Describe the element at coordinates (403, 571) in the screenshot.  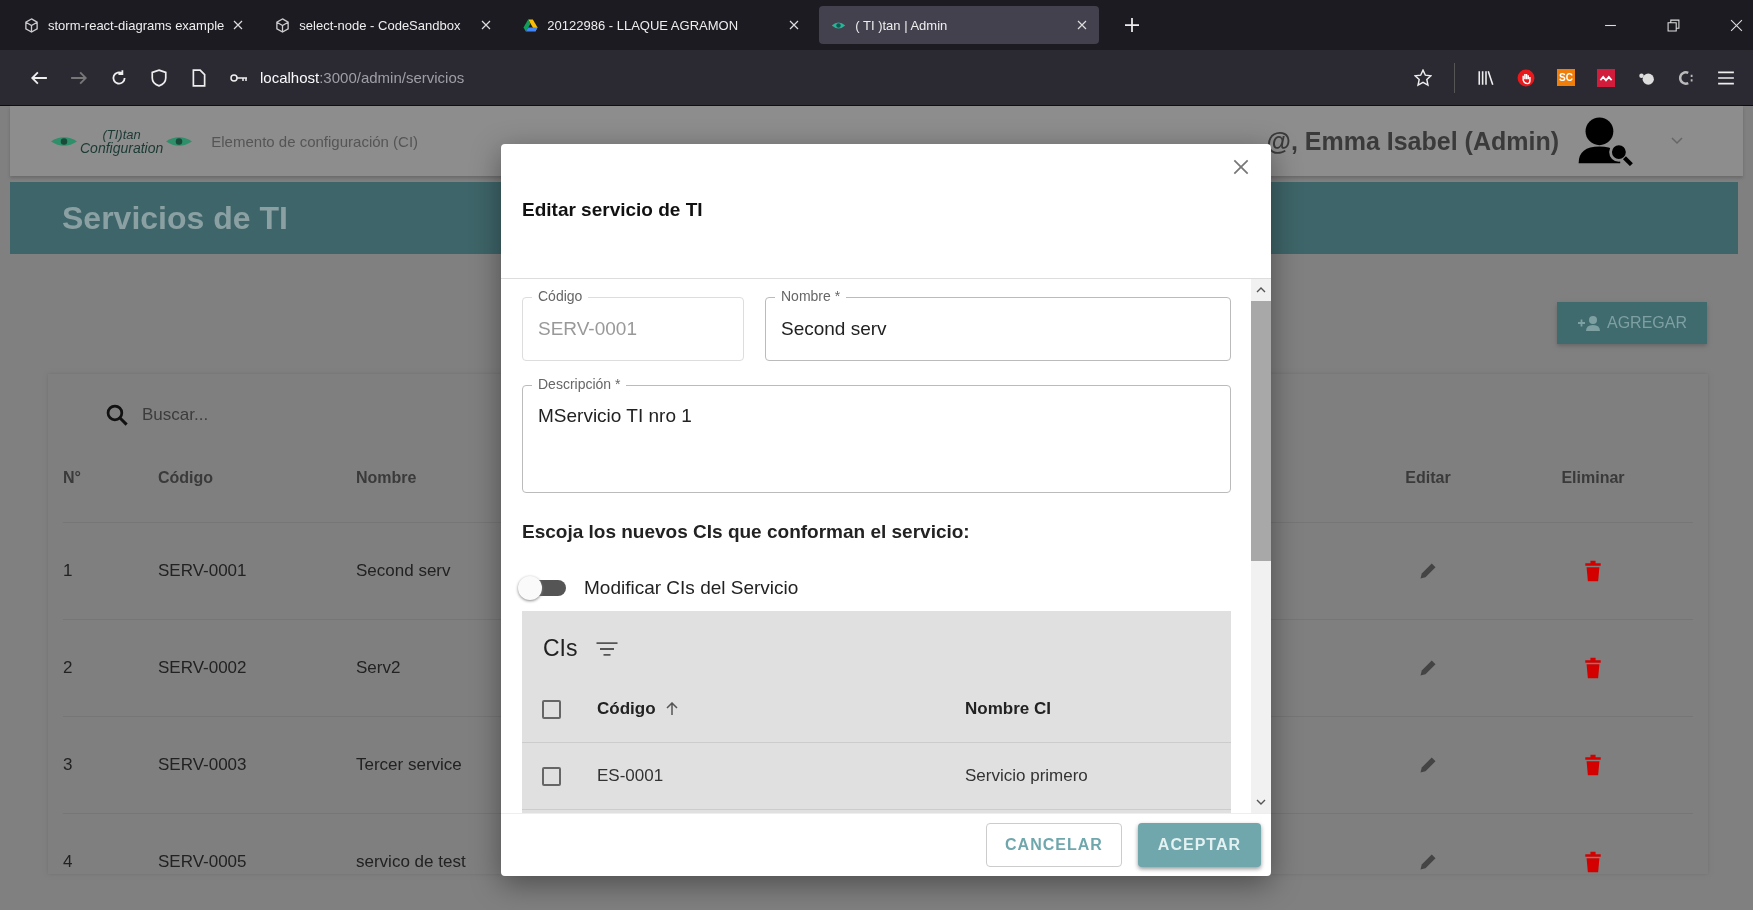
I see `table-cell: Second serv` at that location.